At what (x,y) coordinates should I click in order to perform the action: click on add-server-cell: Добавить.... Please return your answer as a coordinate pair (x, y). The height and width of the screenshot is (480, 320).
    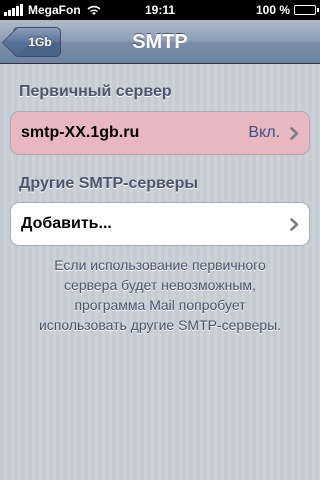
    Looking at the image, I should click on (160, 224).